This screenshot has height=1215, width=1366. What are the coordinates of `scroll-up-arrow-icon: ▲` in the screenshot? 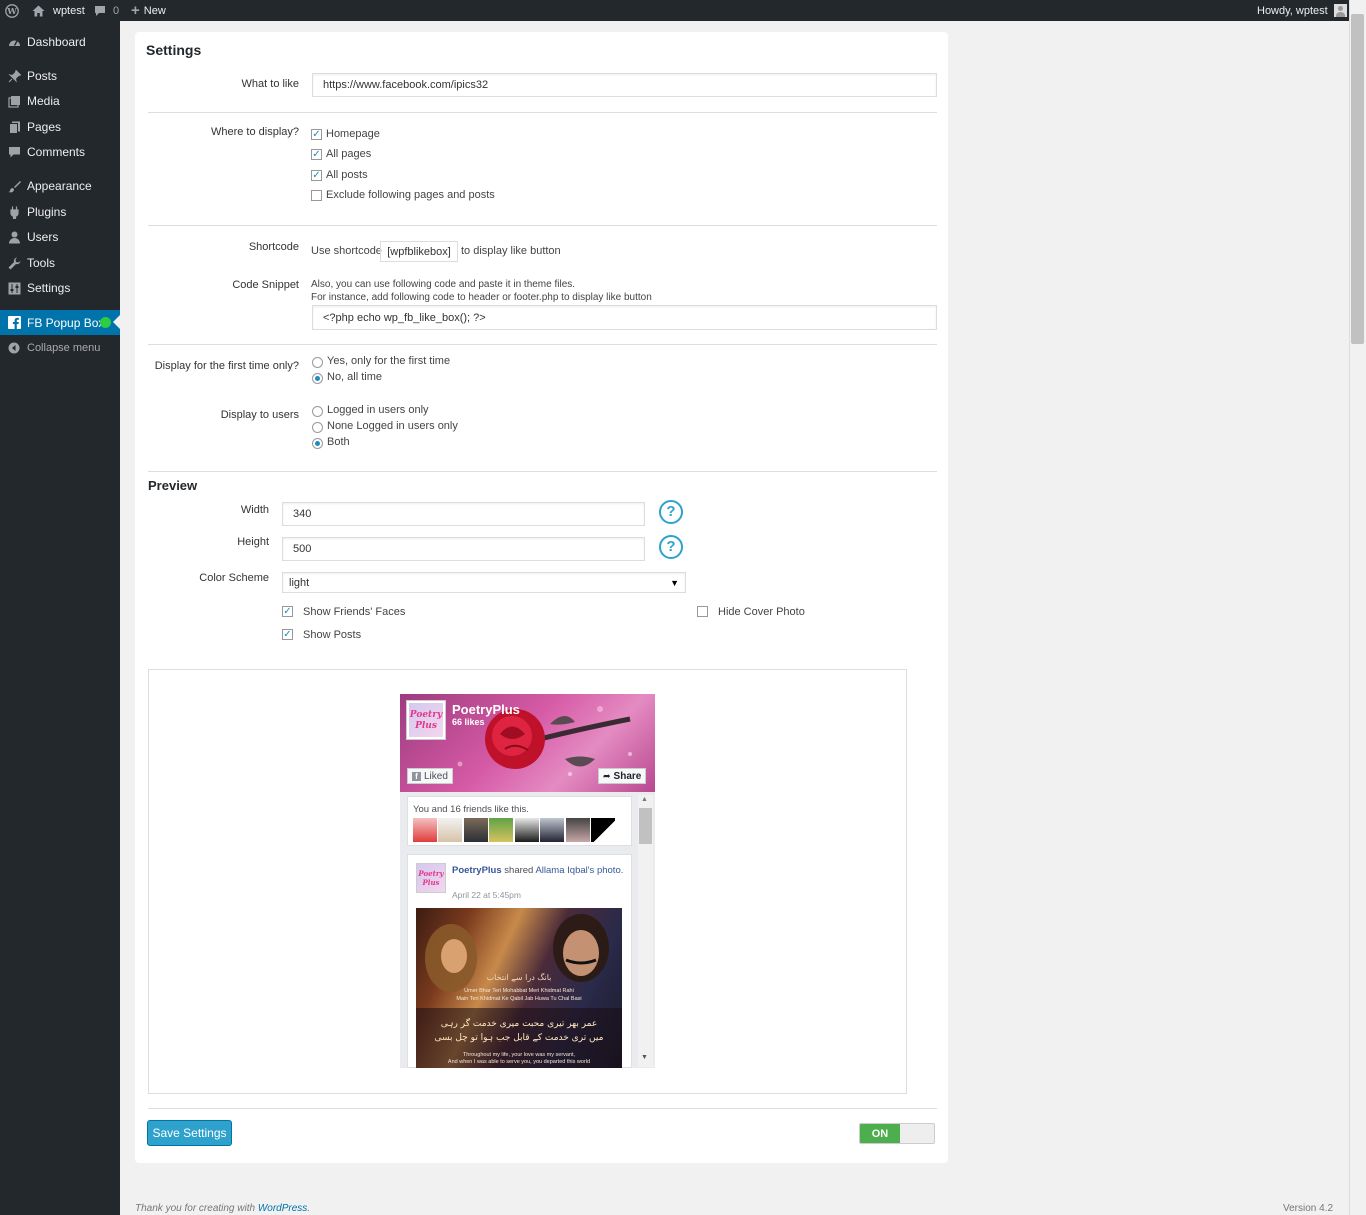 It's located at (644, 799).